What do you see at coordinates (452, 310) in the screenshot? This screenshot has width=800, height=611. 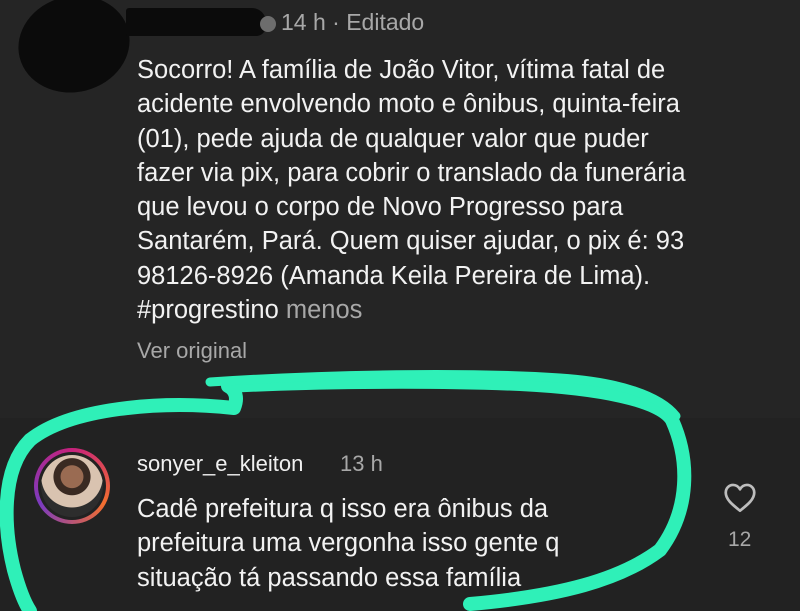 I see `post-line-last: #progrestino menos` at bounding box center [452, 310].